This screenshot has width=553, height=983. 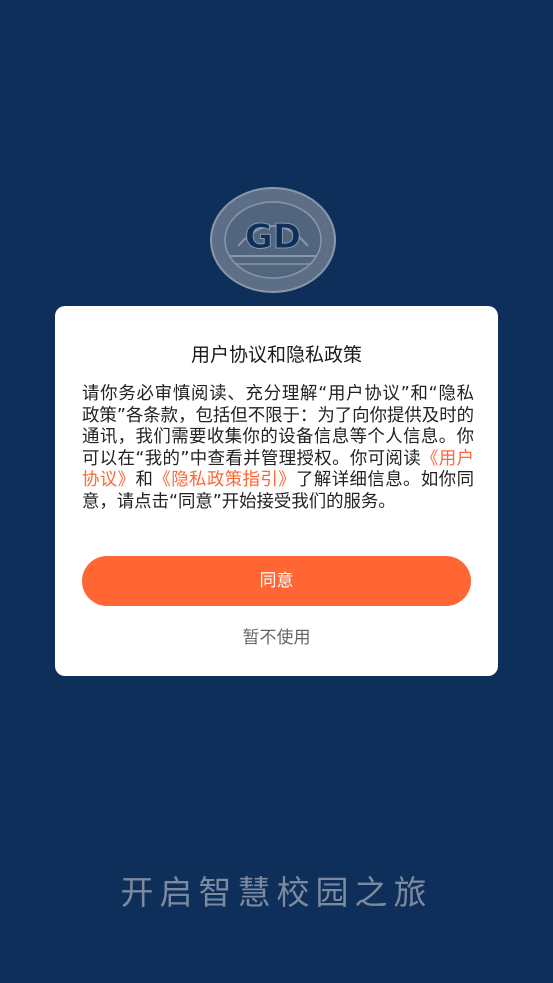 What do you see at coordinates (276, 581) in the screenshot?
I see `agree-button: 同意` at bounding box center [276, 581].